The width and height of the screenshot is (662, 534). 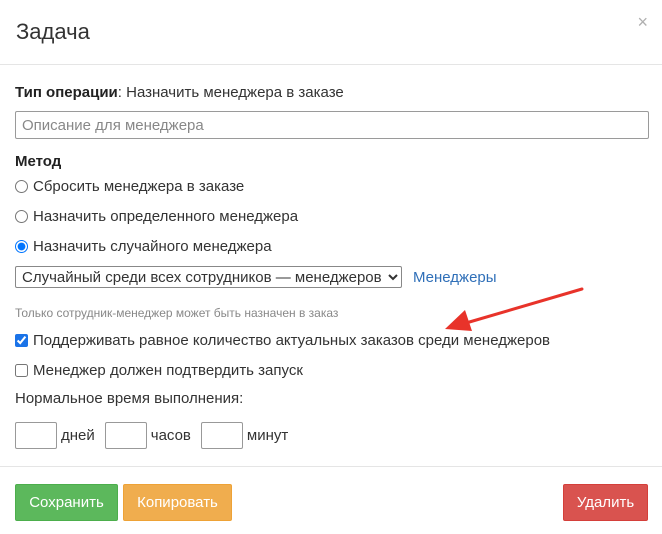 I want to click on save-button: Сохранить, so click(x=66, y=502).